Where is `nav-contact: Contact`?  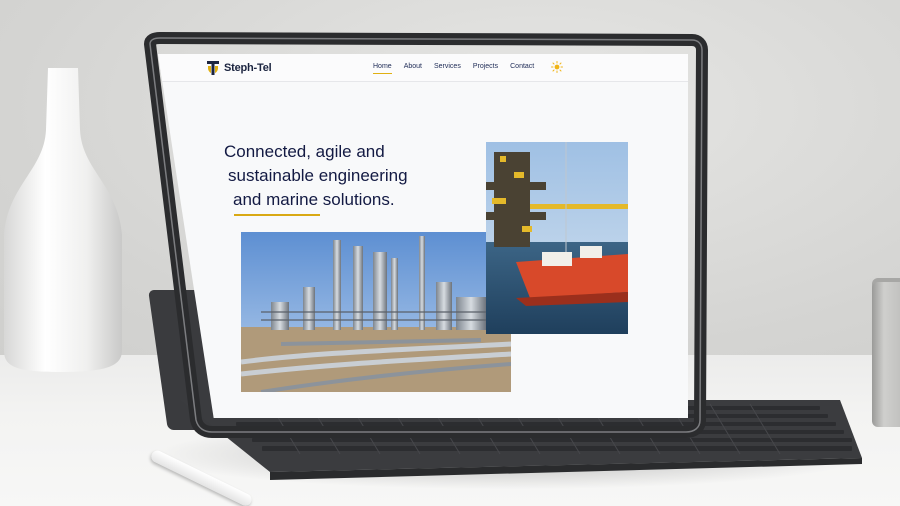
nav-contact: Contact is located at coordinates (522, 66).